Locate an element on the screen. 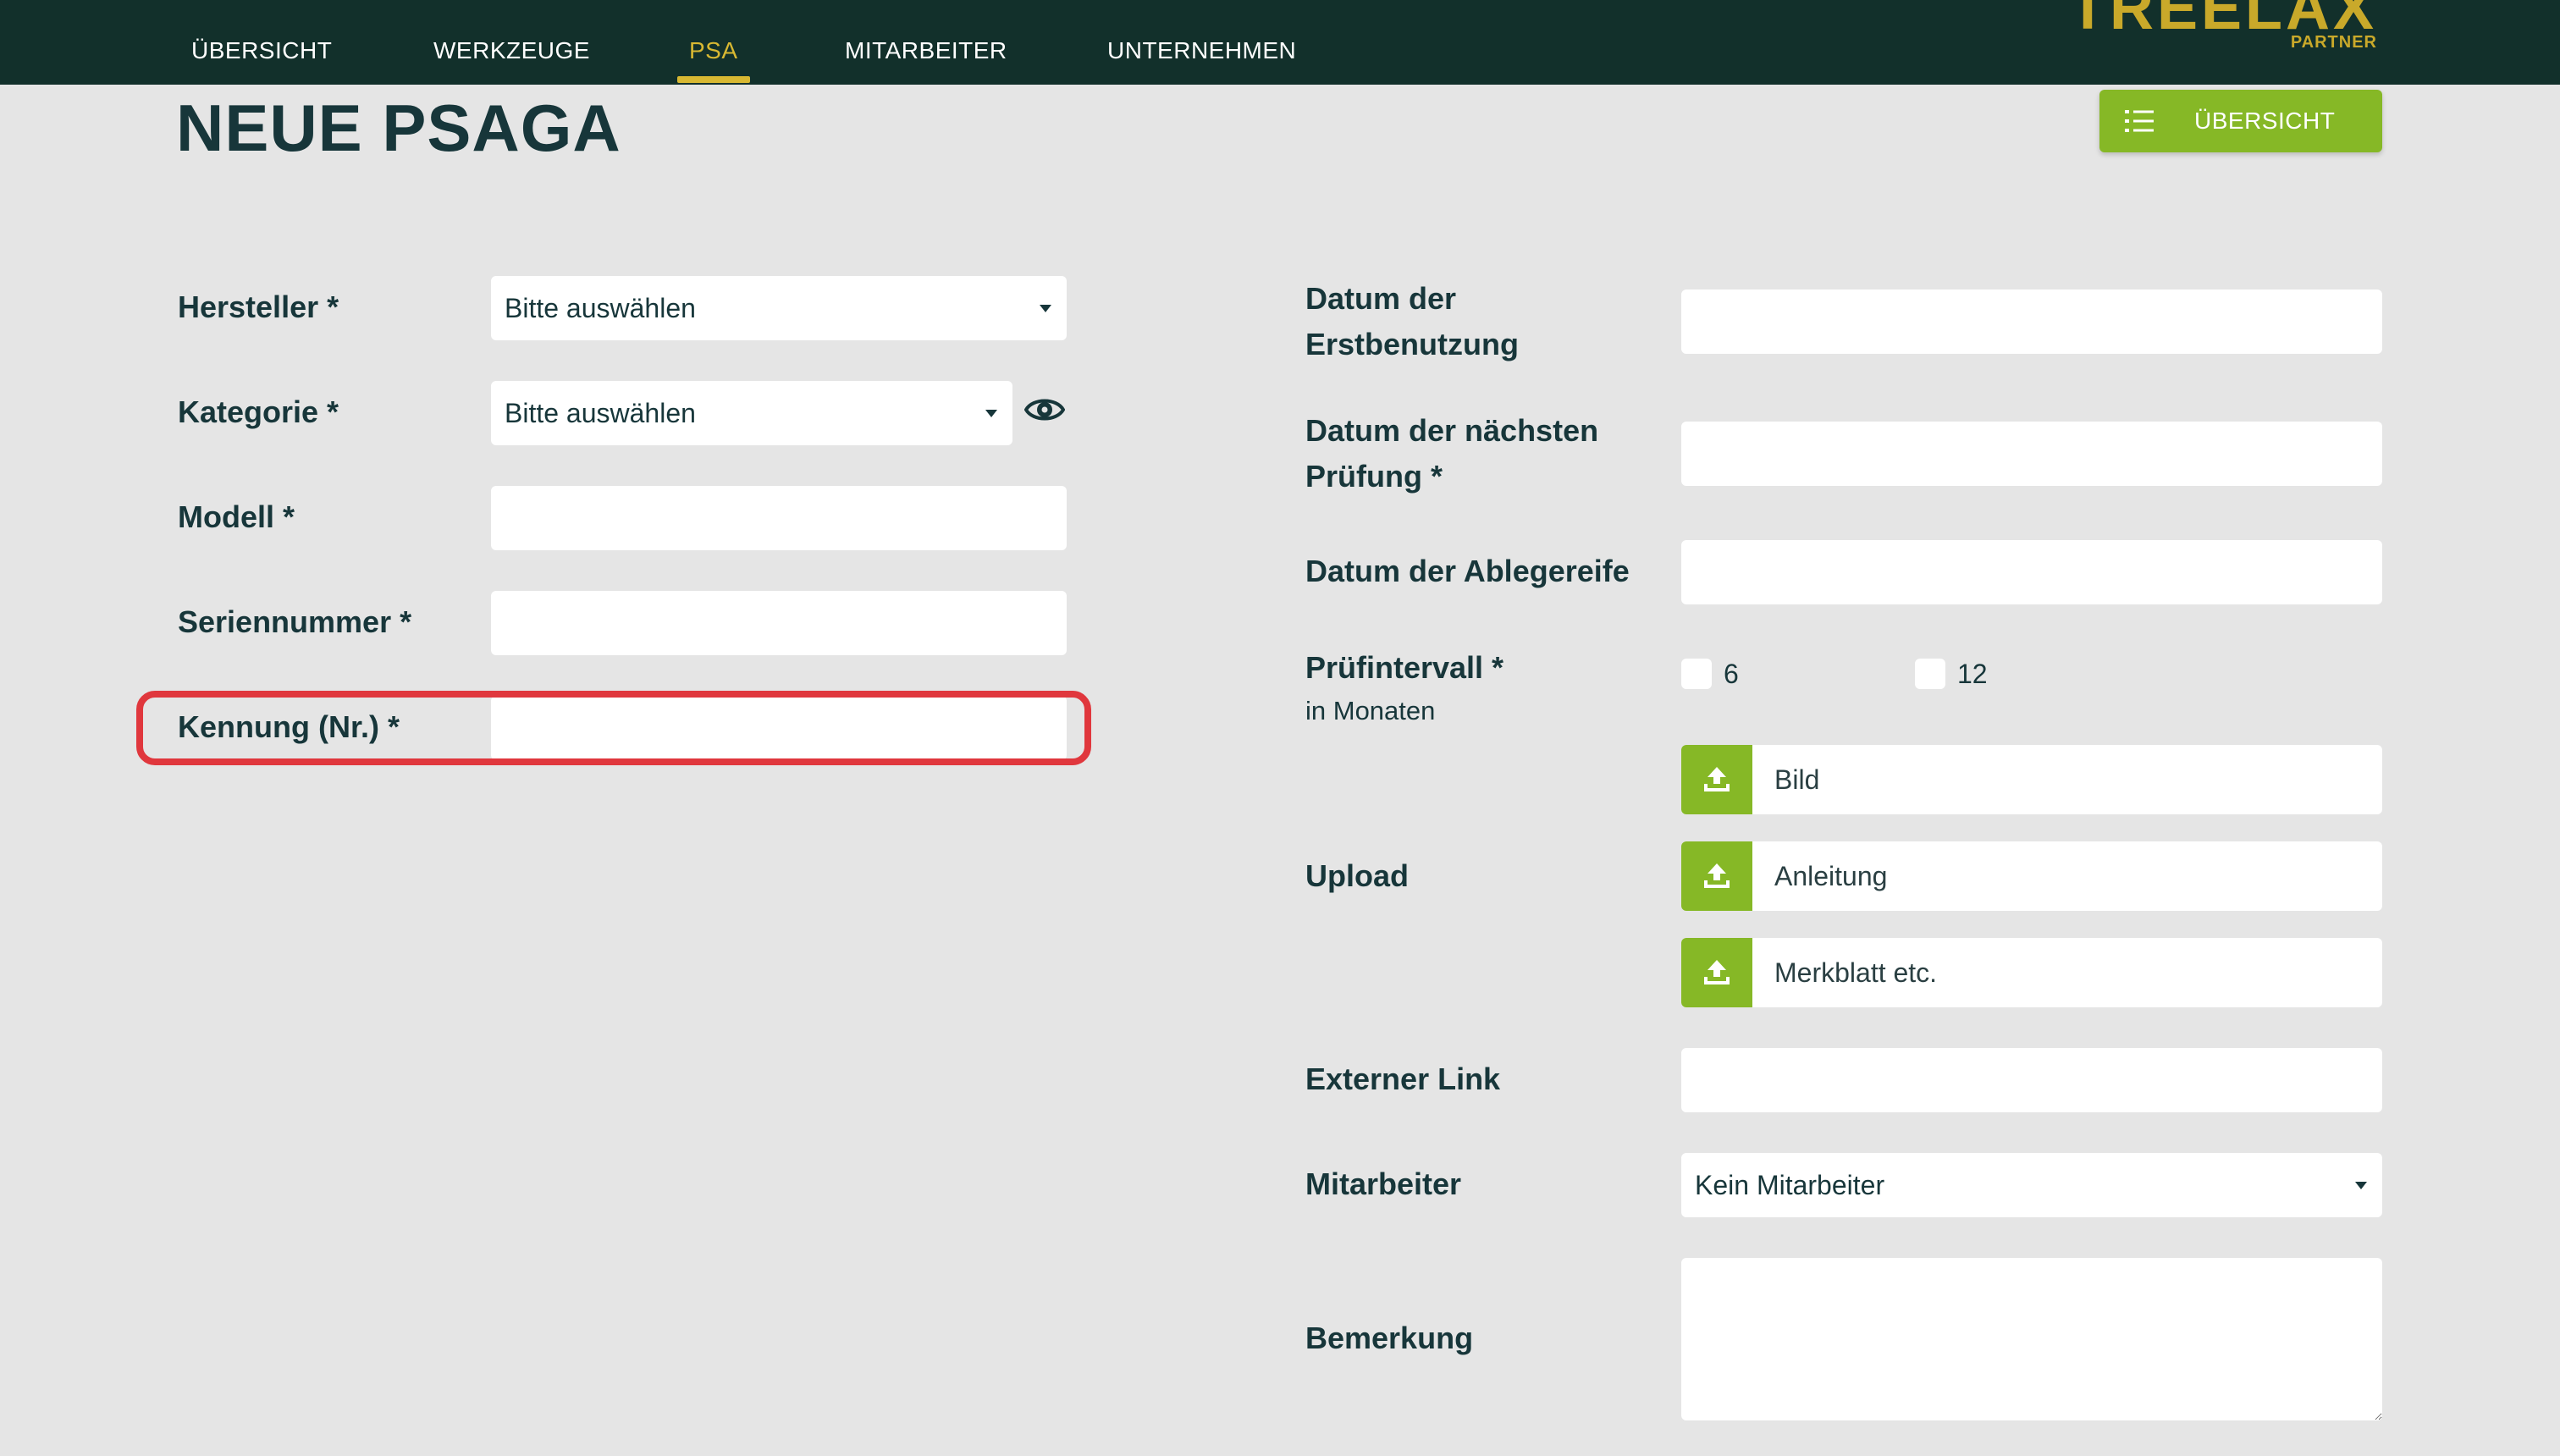 This screenshot has width=2560, height=1456. interval-6-checkbox is located at coordinates (1696, 674).